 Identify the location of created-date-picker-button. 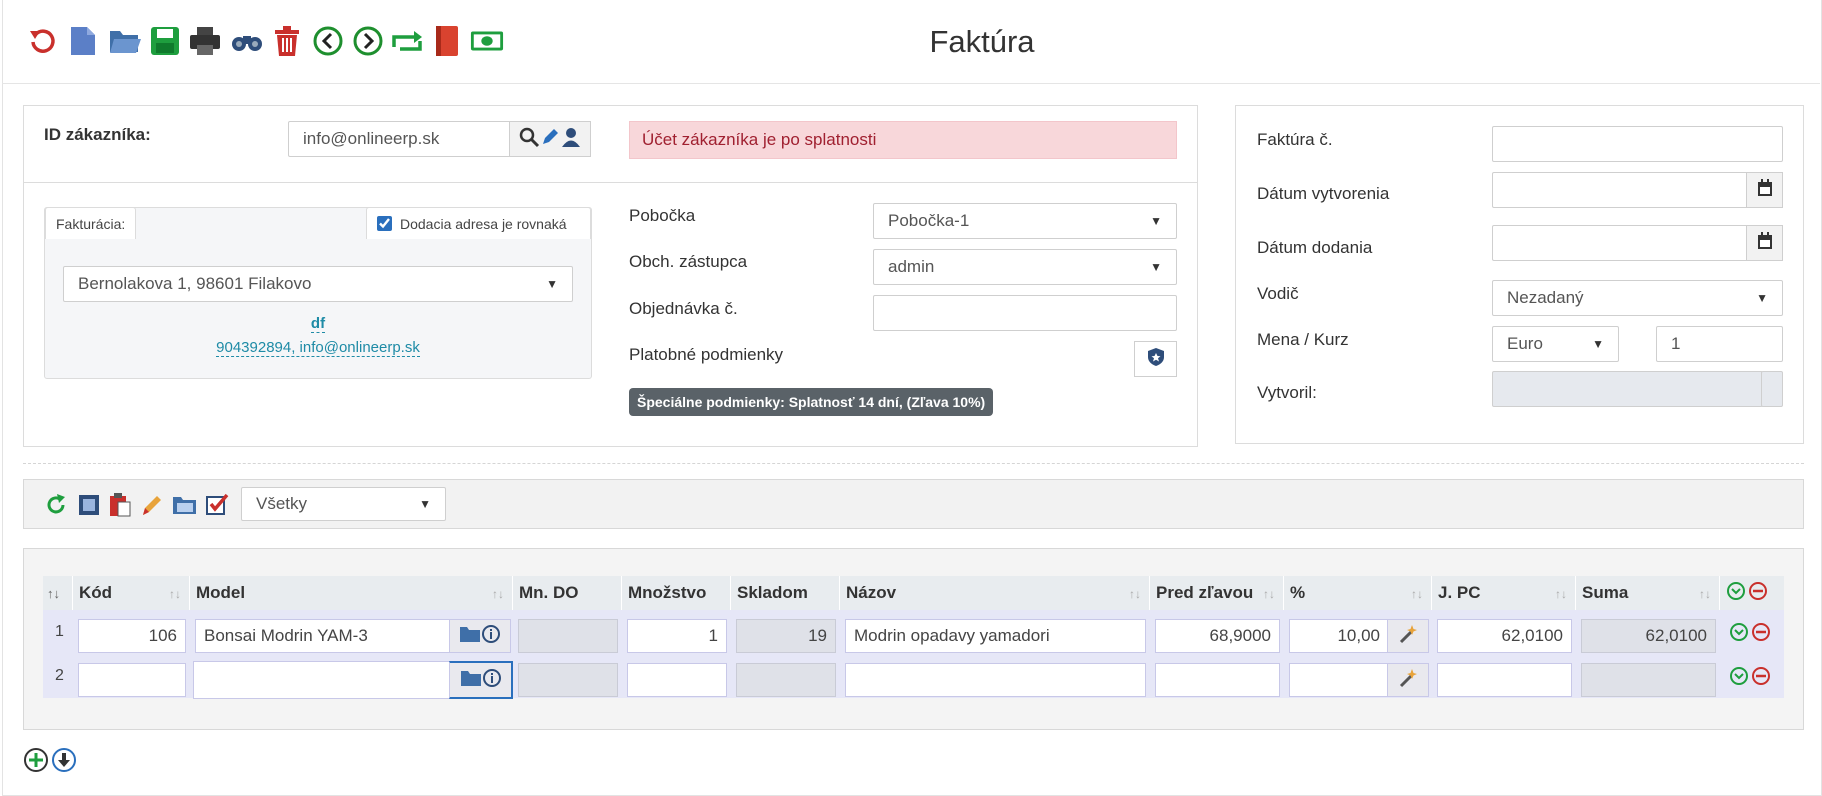
(1764, 190).